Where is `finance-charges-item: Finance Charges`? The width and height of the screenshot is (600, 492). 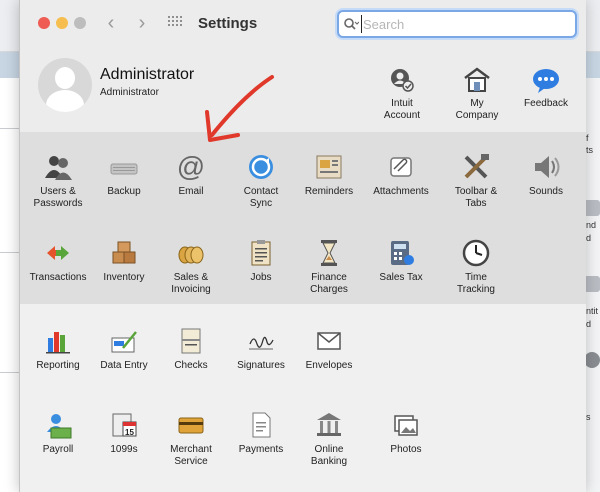
finance-charges-item: Finance Charges is located at coordinates (329, 267).